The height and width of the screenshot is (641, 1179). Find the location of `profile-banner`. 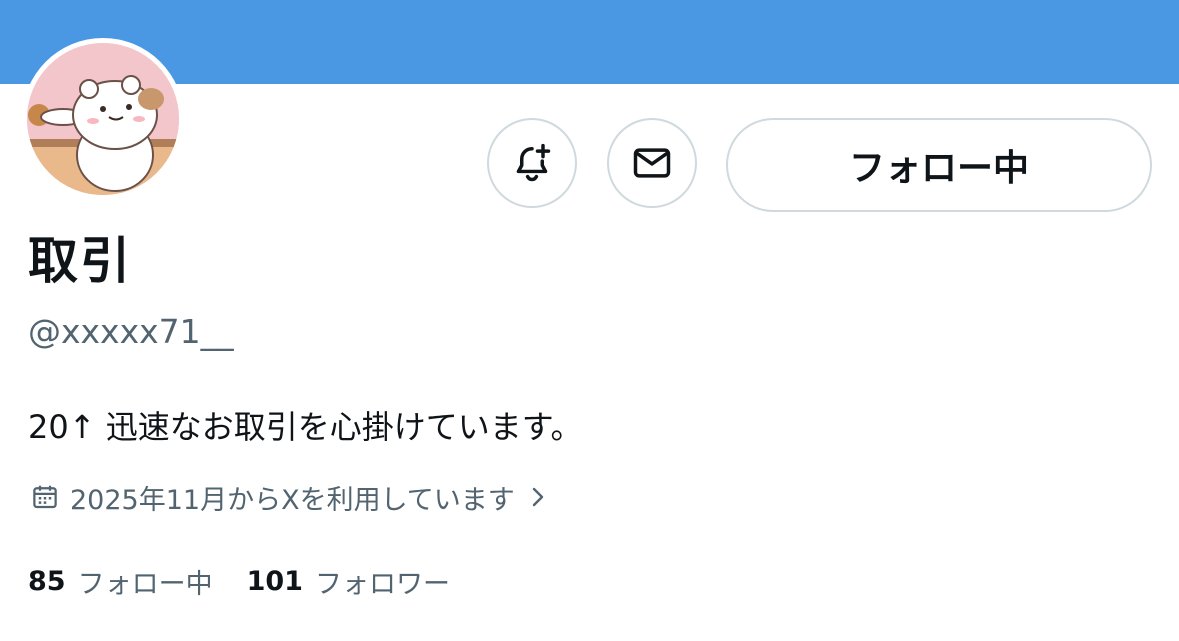

profile-banner is located at coordinates (589, 42).